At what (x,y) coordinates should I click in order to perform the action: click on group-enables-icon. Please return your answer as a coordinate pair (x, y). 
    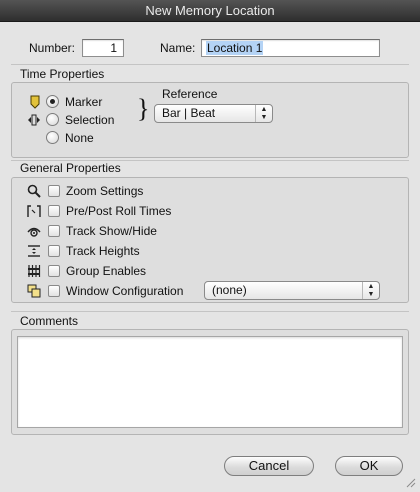
    Looking at the image, I should click on (34, 271).